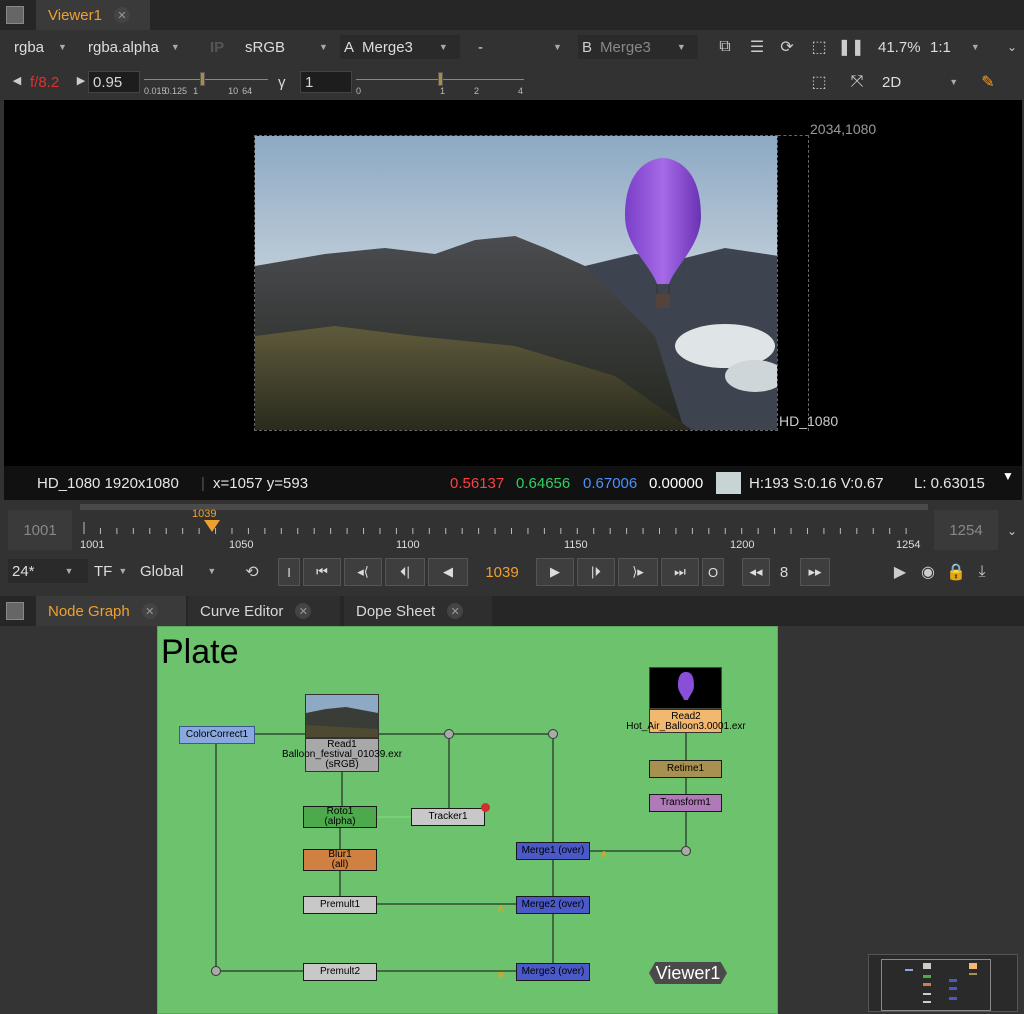 This screenshot has height=1014, width=1024. What do you see at coordinates (809, 421) in the screenshot?
I see `format-label: HD_1080` at bounding box center [809, 421].